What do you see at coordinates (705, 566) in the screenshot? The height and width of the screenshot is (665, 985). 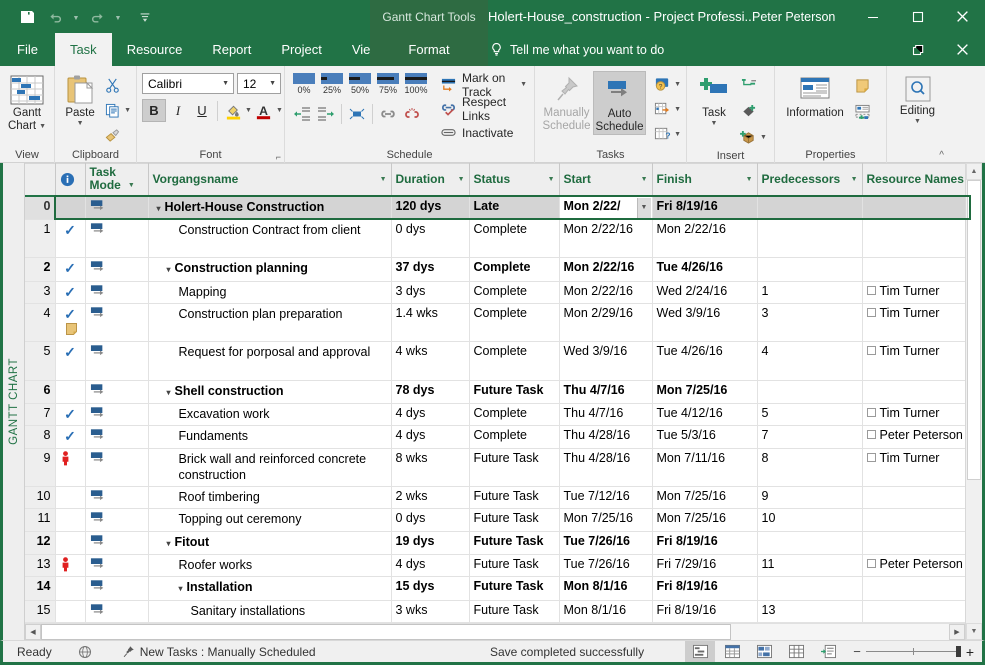 I see `finish-date-cell: Fri 7/29/16` at bounding box center [705, 566].